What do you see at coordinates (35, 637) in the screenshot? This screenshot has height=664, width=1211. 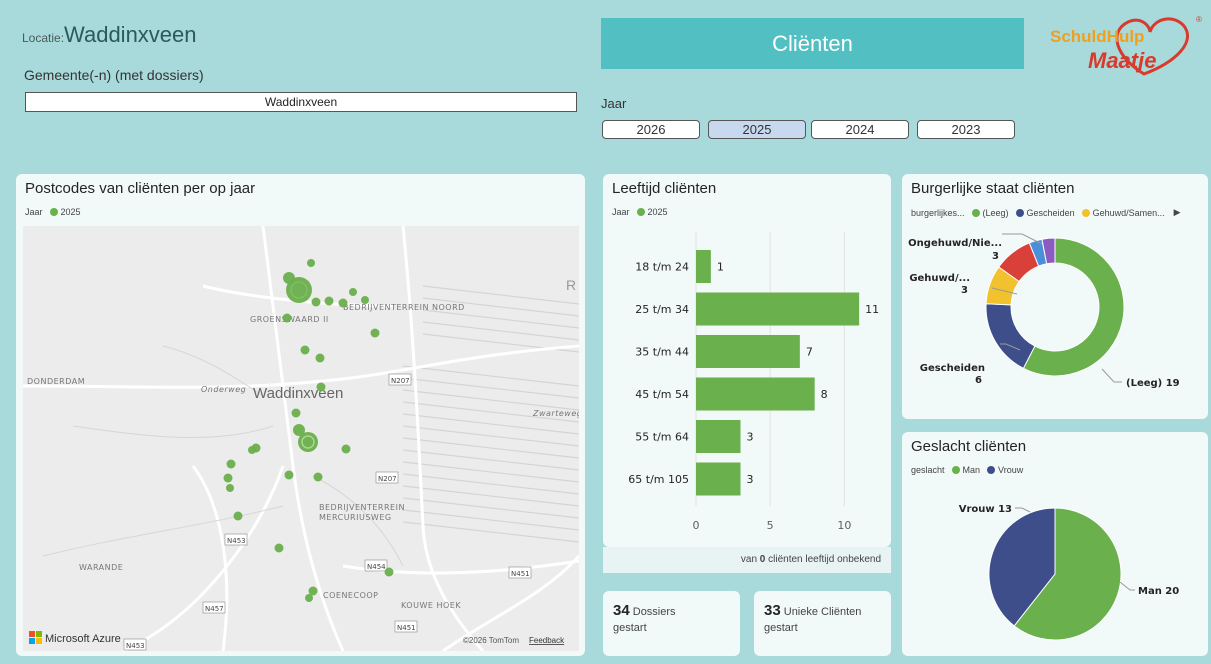 I see `microsoft-logo` at bounding box center [35, 637].